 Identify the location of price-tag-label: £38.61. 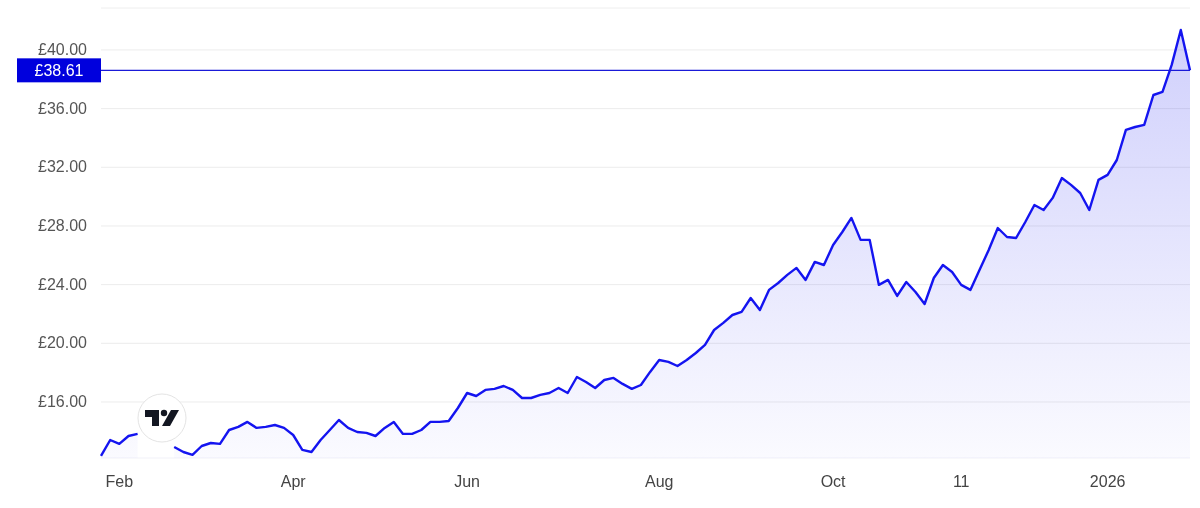
(59, 71).